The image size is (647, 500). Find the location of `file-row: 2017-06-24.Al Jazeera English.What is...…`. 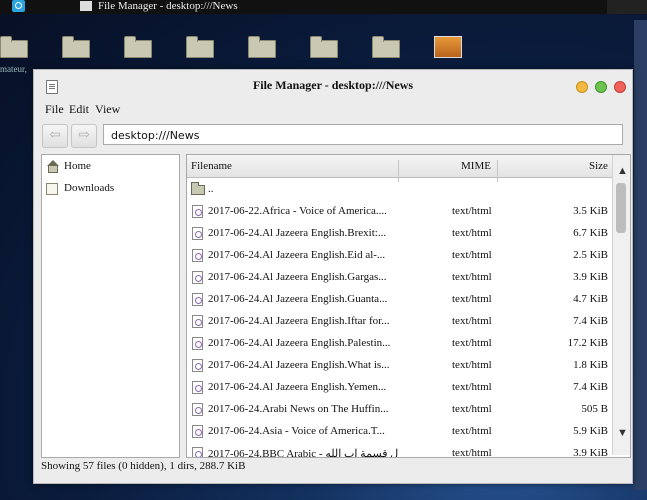

file-row: 2017-06-24.Al Jazeera English.What is...… is located at coordinates (399, 366).